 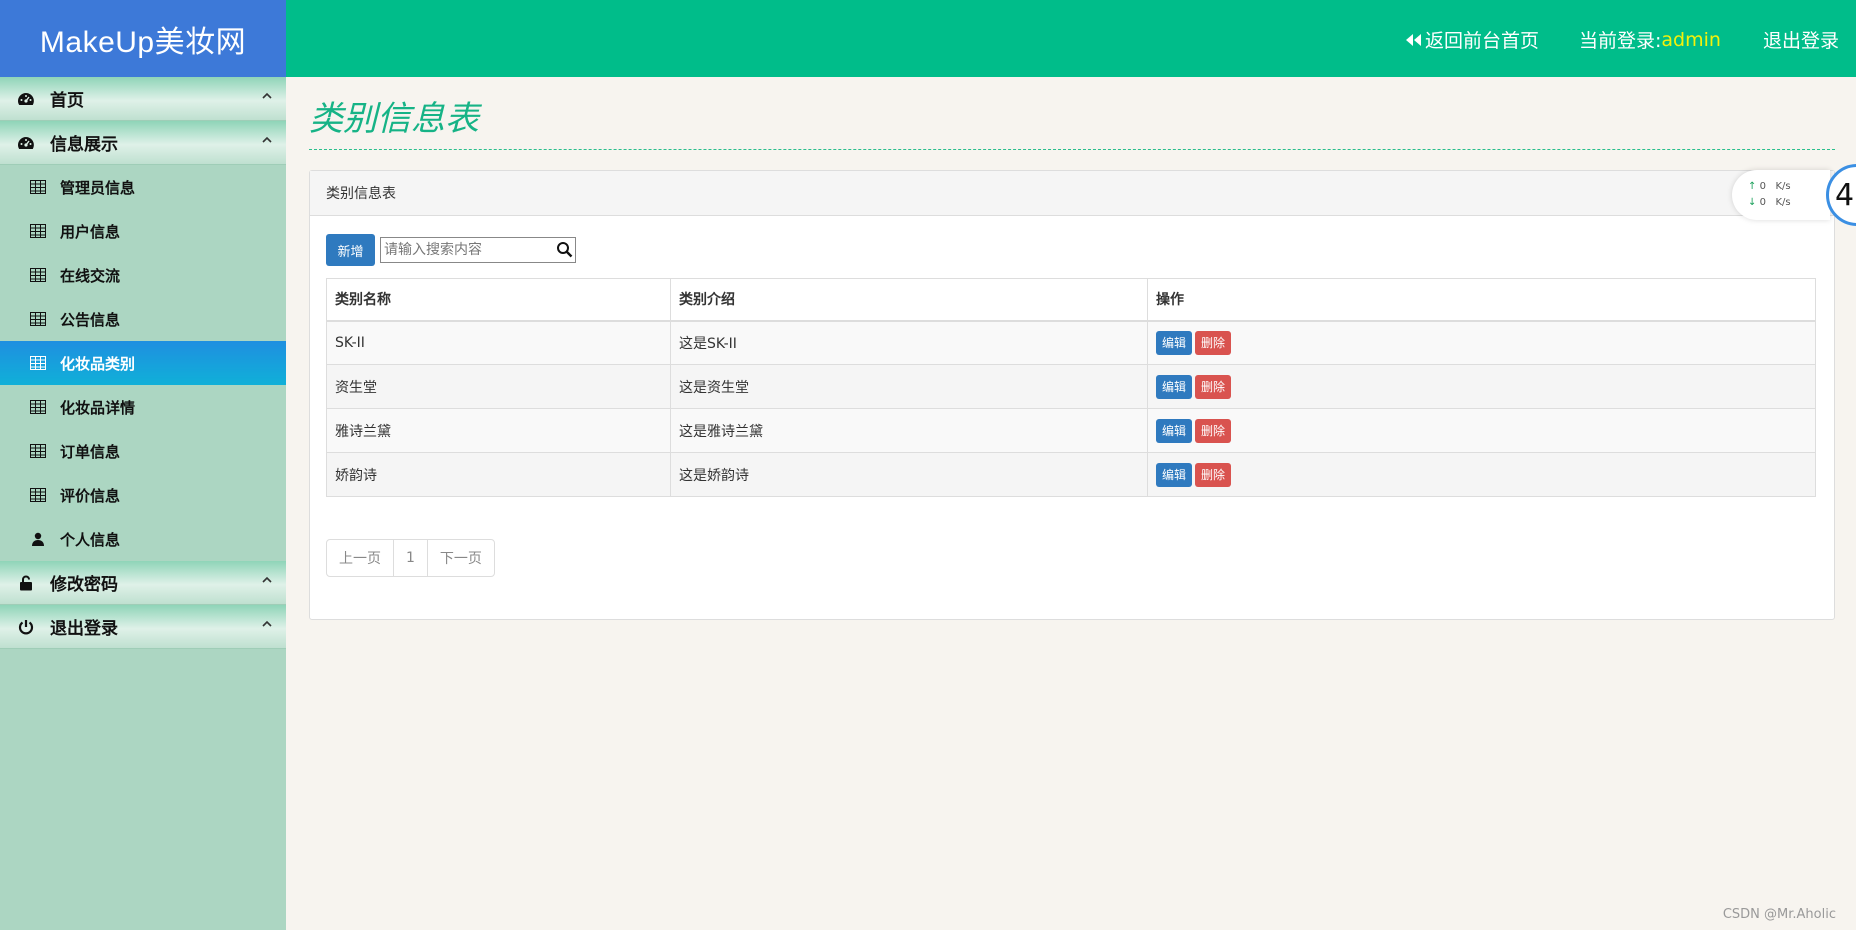 I want to click on table-row: 雅诗兰黛 这是雅诗兰黛 编辑 删除, so click(x=1071, y=430).